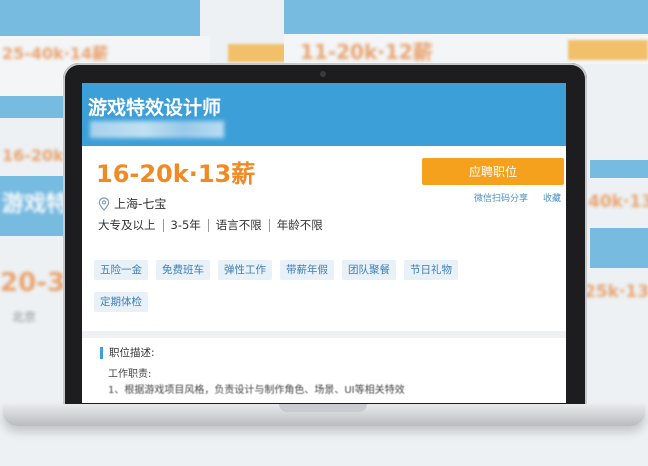  I want to click on job-description-heading: 职位描述:, so click(127, 352).